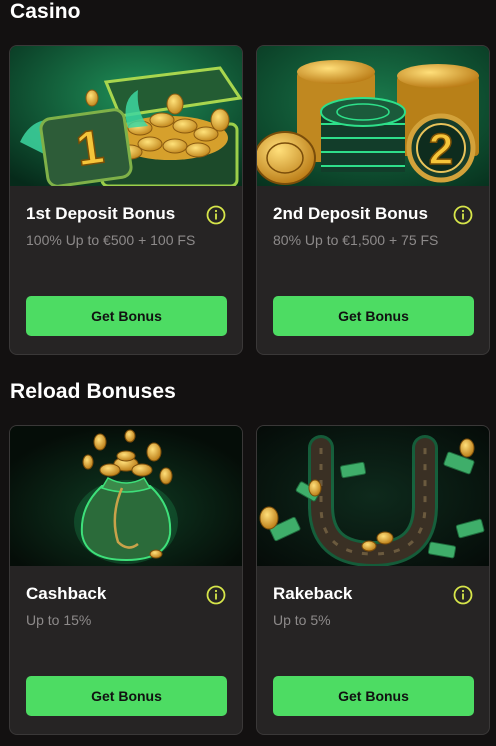 The image size is (496, 746). What do you see at coordinates (101, 213) in the screenshot?
I see `card-title: 1st Deposit Bonus` at bounding box center [101, 213].